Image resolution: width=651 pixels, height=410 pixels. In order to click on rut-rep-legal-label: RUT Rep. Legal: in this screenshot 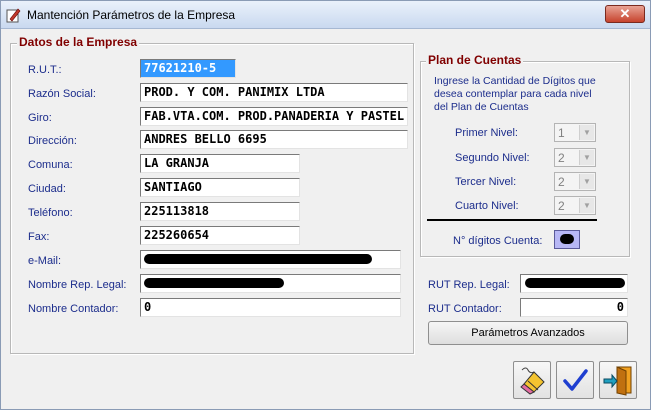, I will do `click(469, 285)`.